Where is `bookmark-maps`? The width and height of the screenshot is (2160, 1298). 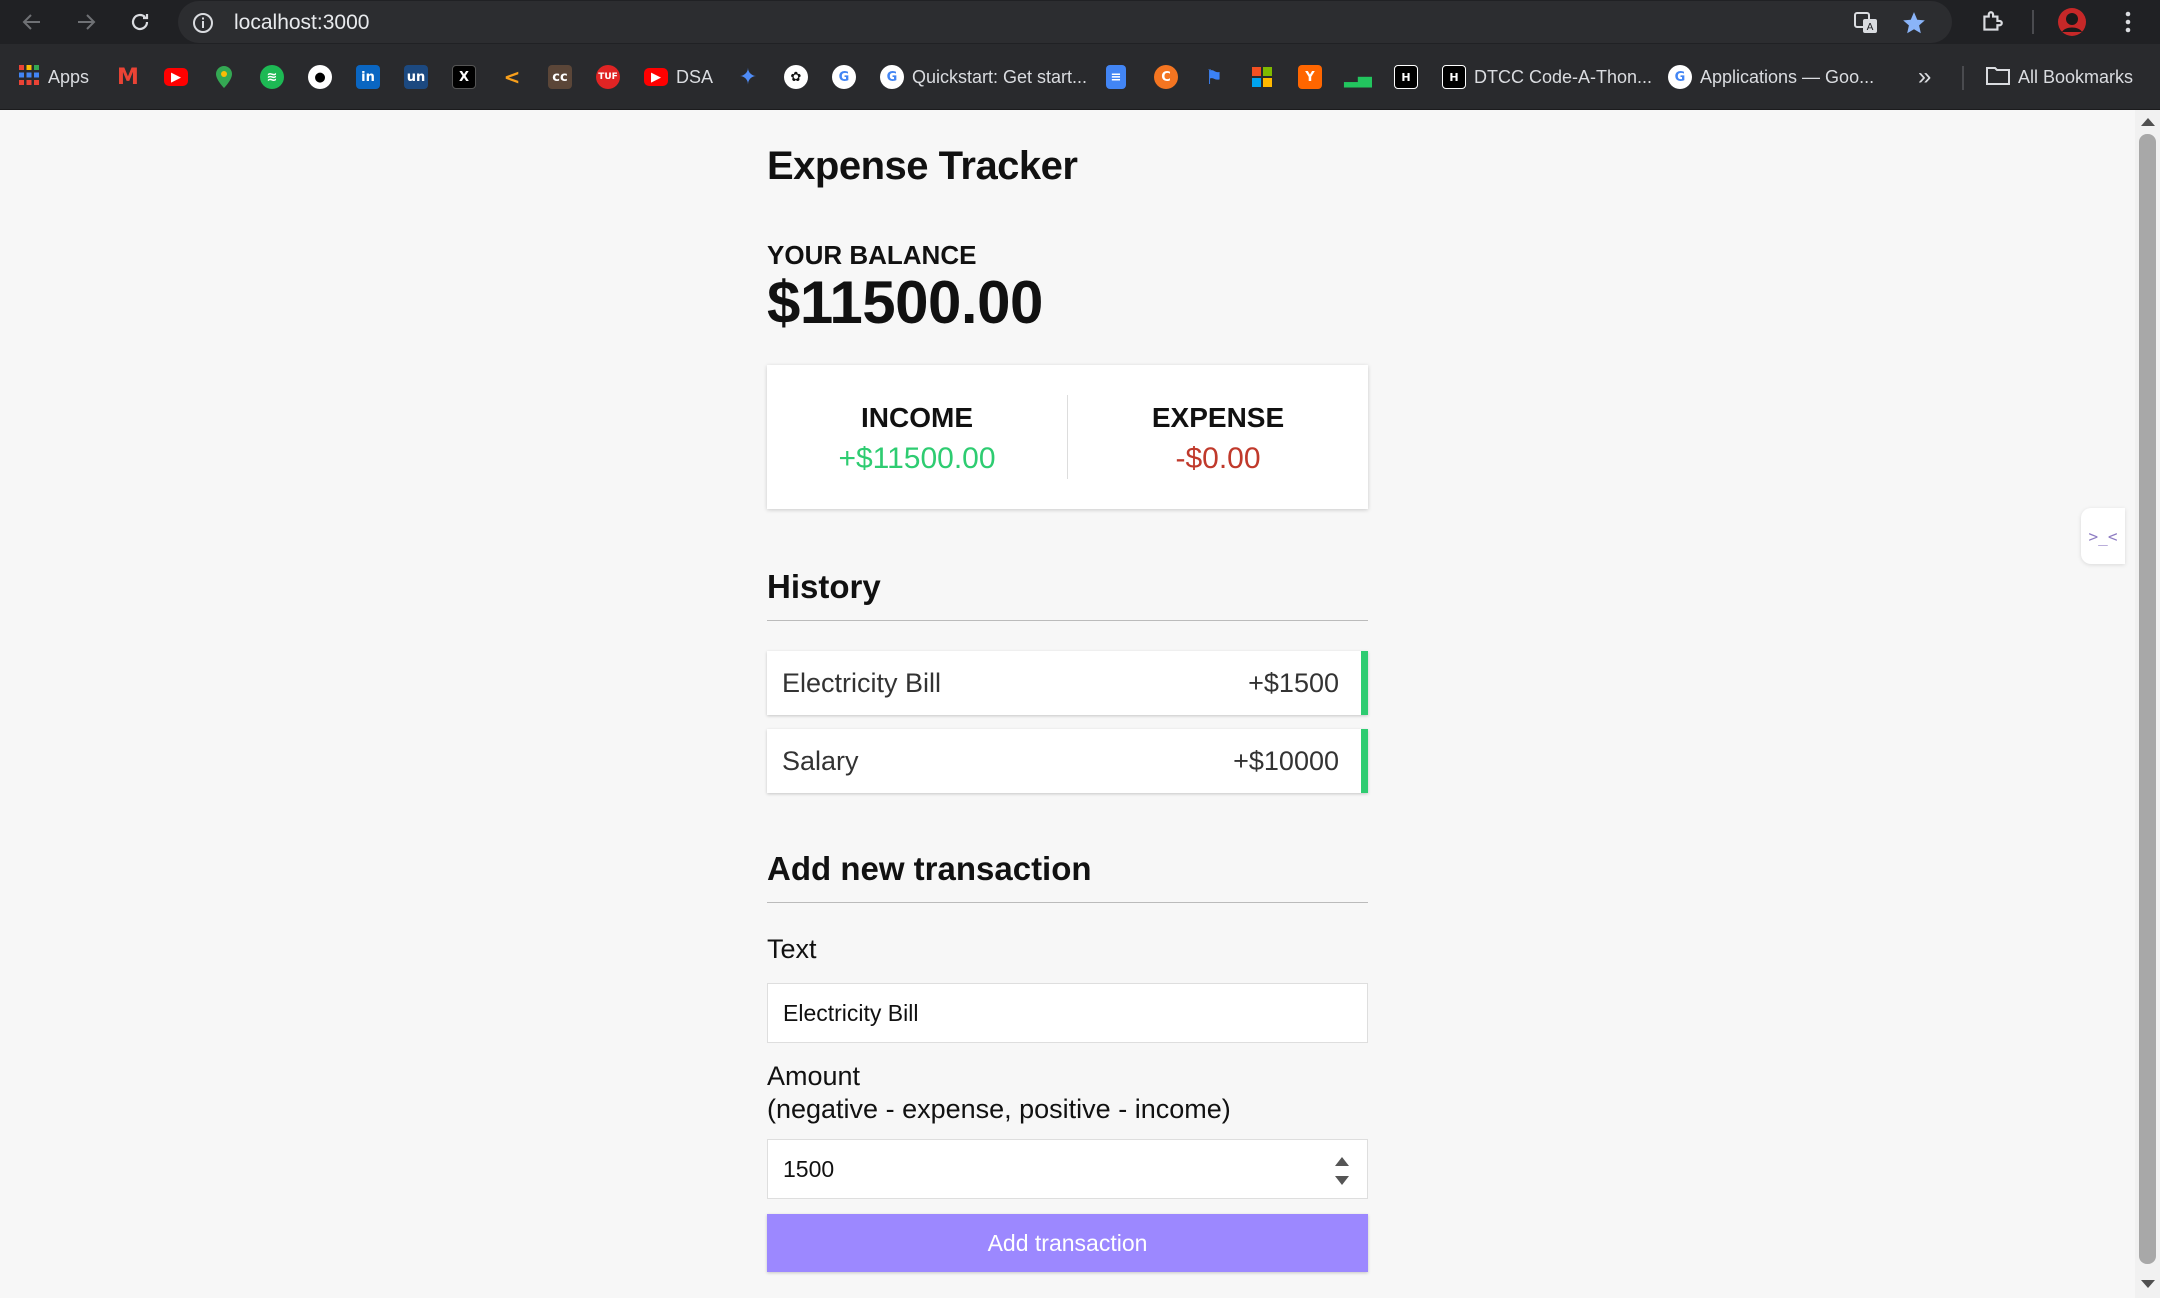 bookmark-maps is located at coordinates (224, 77).